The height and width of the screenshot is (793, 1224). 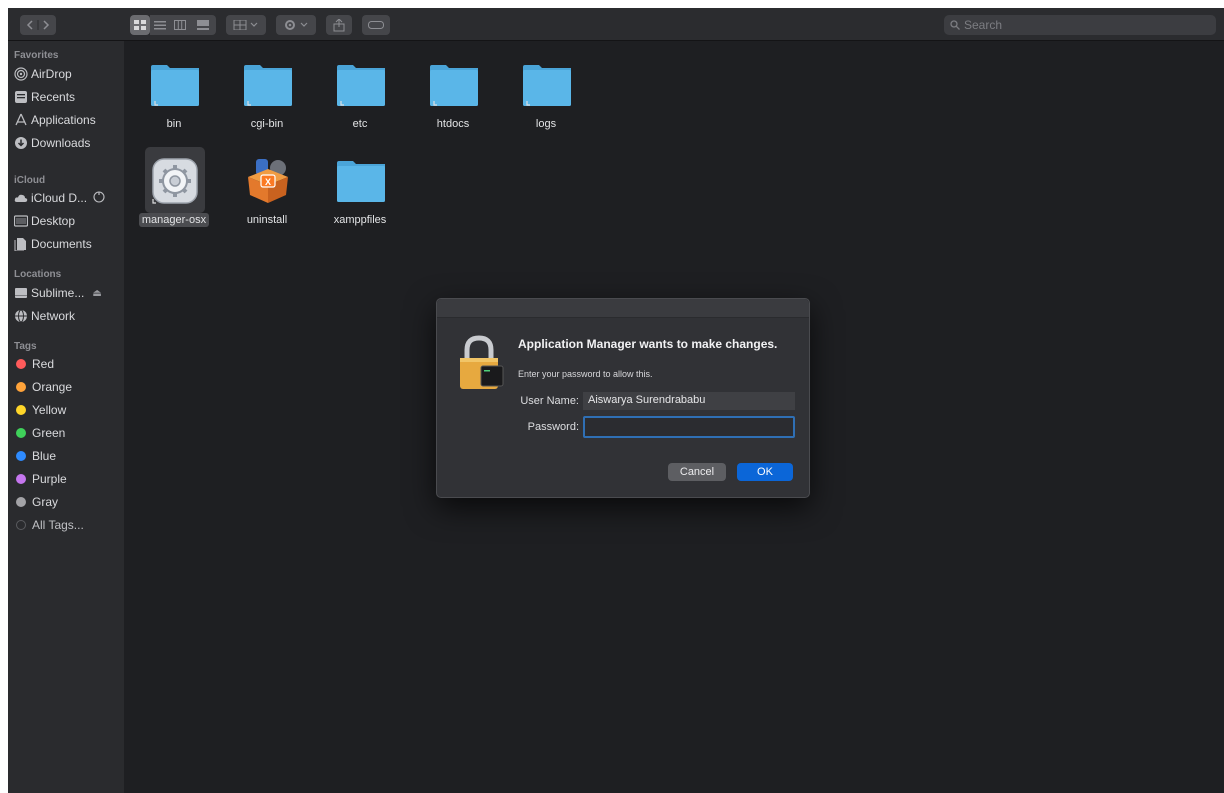 I want to click on sidebar-item-recents: Recents, so click(x=68, y=97).